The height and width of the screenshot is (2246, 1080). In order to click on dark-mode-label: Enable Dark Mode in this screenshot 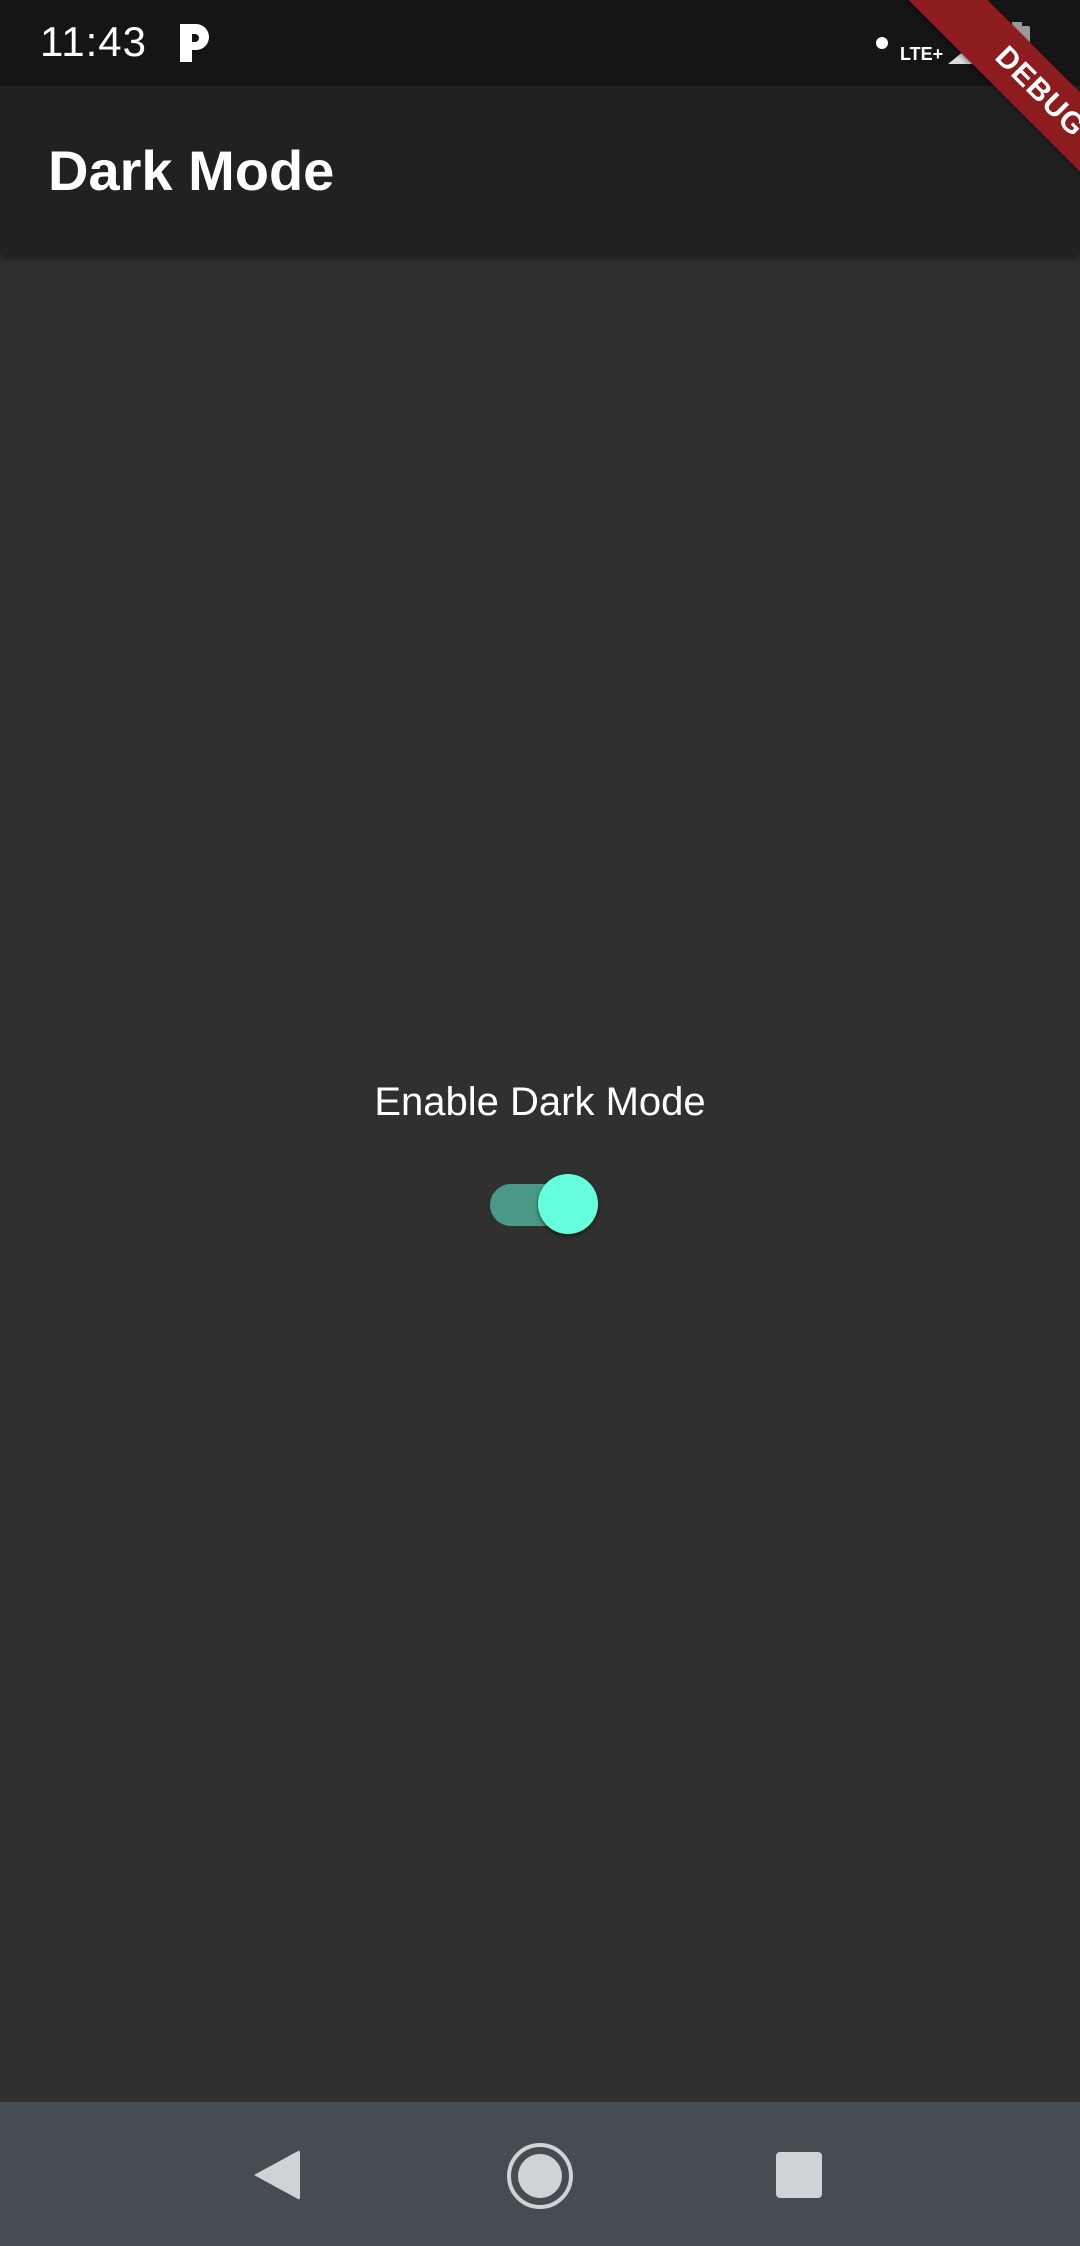, I will do `click(540, 1102)`.